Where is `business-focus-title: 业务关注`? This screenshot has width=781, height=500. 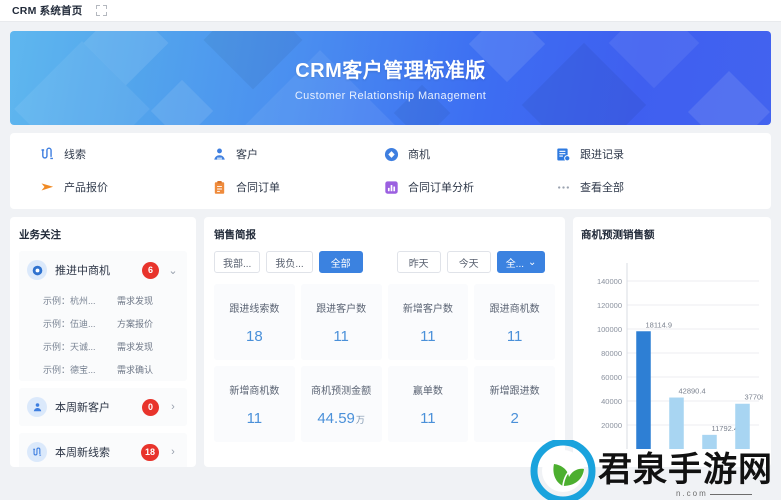 business-focus-title: 业务关注 is located at coordinates (40, 235).